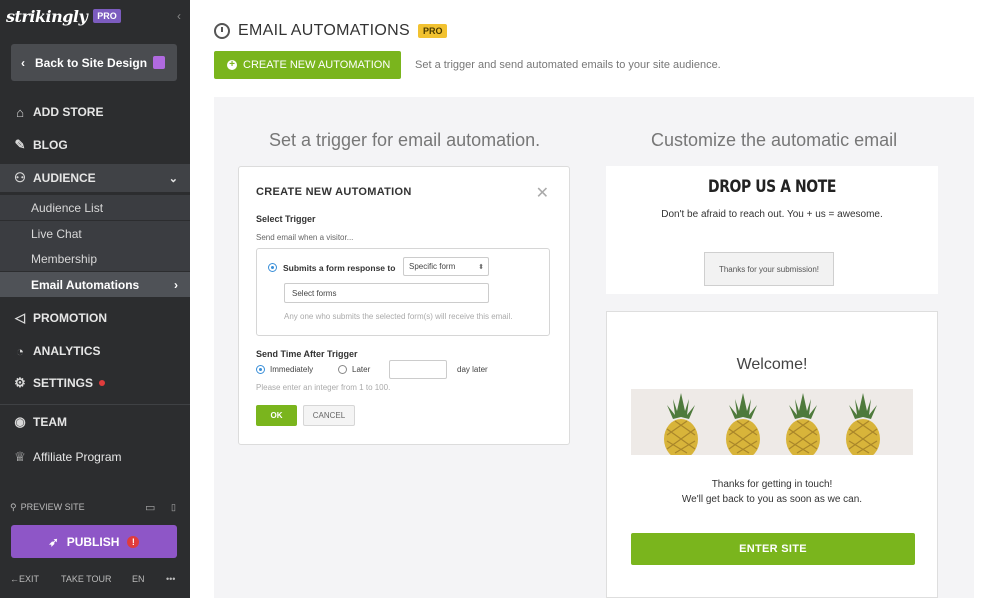  I want to click on nav-settings: ⚙ SETTINGS, so click(95, 383).